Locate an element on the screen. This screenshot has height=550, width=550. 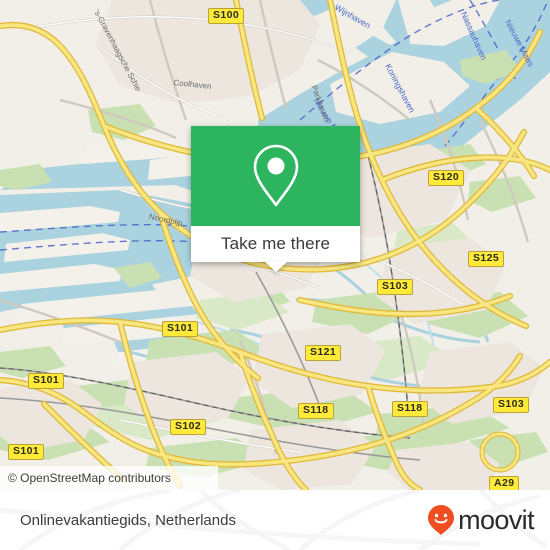
road-shield: A29 is located at coordinates (504, 483).